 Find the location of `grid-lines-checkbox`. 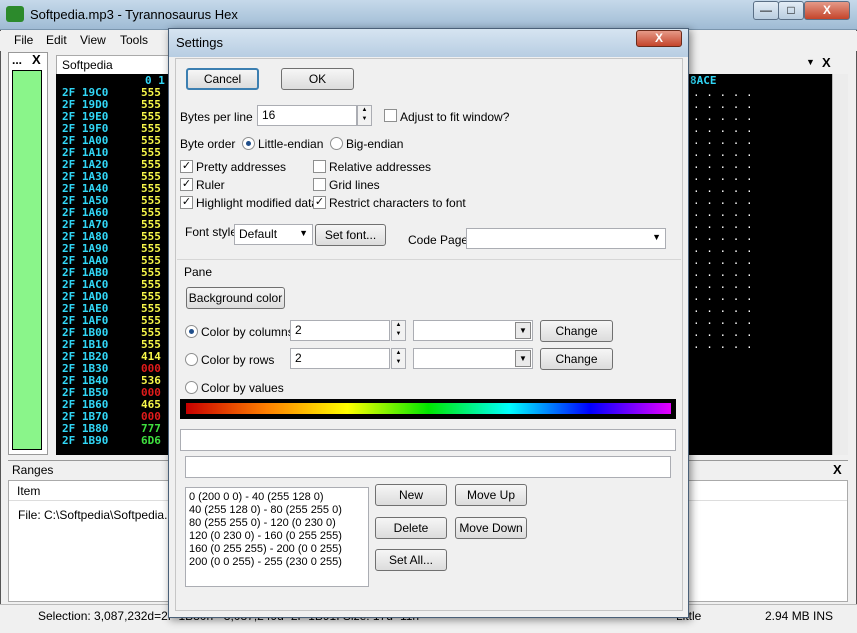

grid-lines-checkbox is located at coordinates (319, 184).